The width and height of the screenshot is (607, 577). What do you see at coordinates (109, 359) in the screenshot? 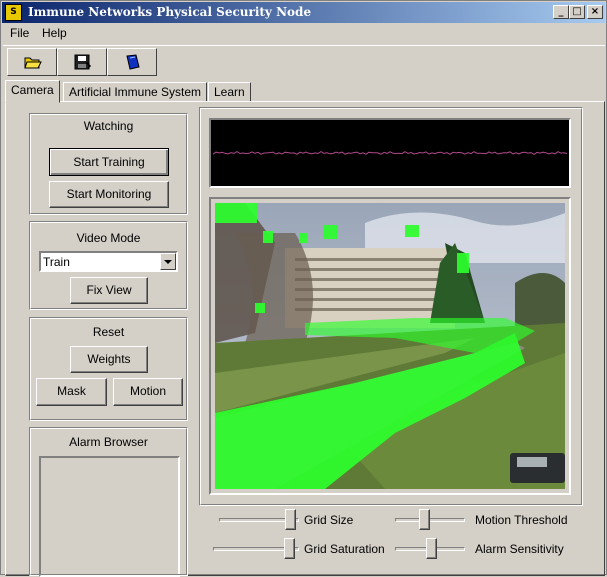
I see `reset-weights-button: Weights` at bounding box center [109, 359].